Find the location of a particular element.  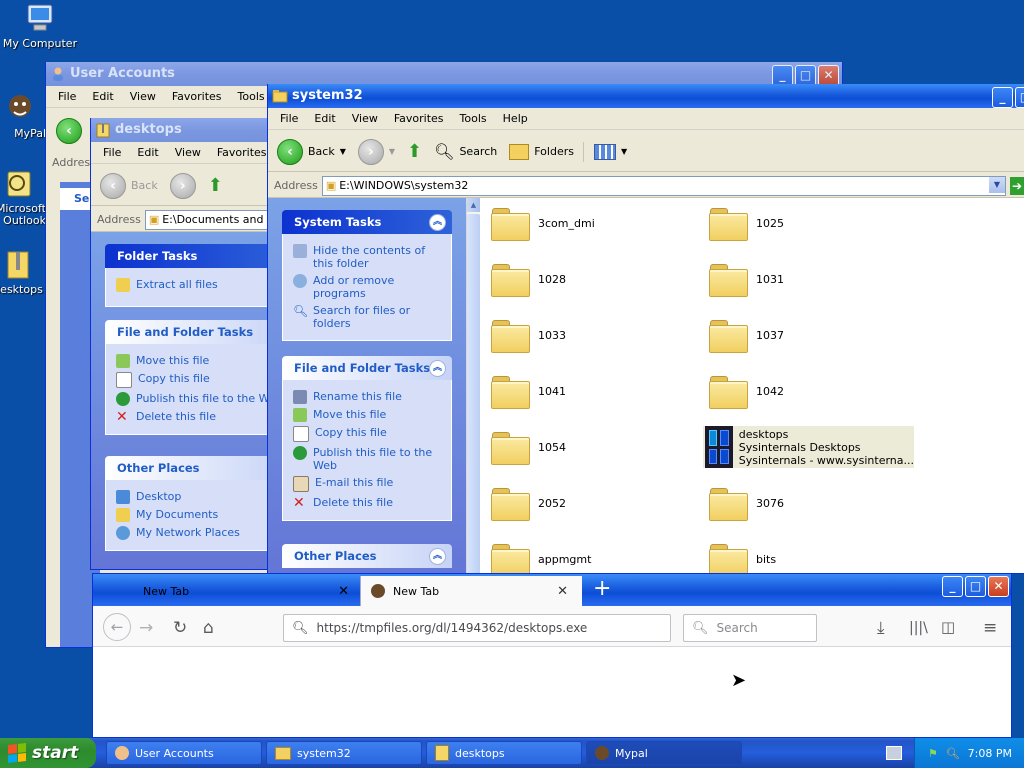

start-button: start is located at coordinates (48, 753).